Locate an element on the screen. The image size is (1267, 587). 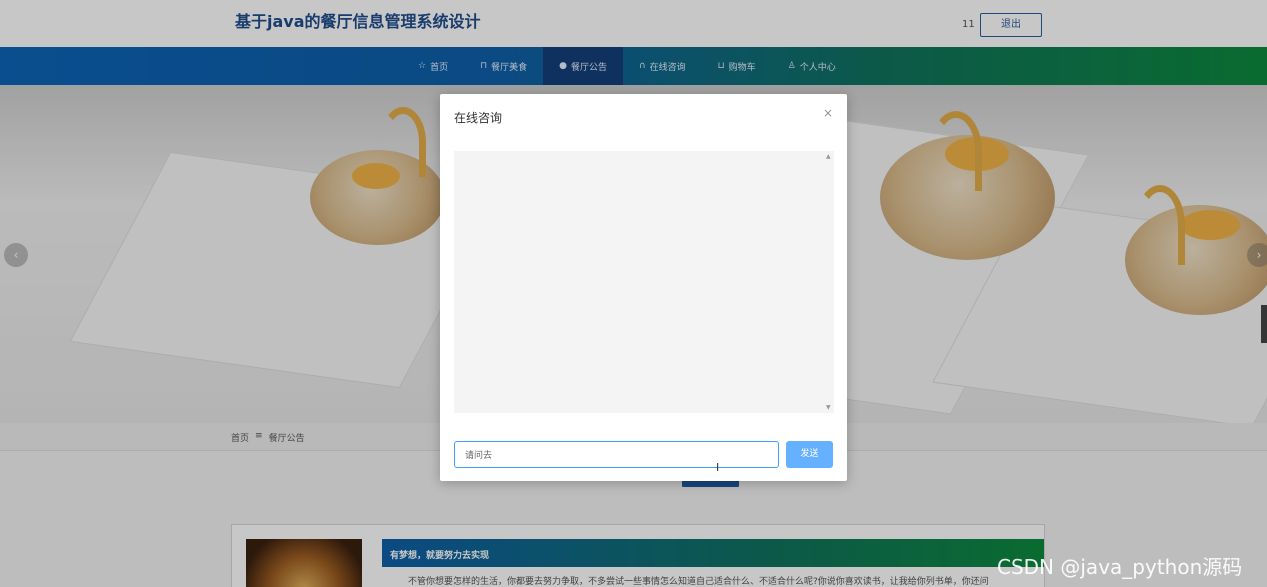
text-cursor-icon: I is located at coordinates (718, 467).